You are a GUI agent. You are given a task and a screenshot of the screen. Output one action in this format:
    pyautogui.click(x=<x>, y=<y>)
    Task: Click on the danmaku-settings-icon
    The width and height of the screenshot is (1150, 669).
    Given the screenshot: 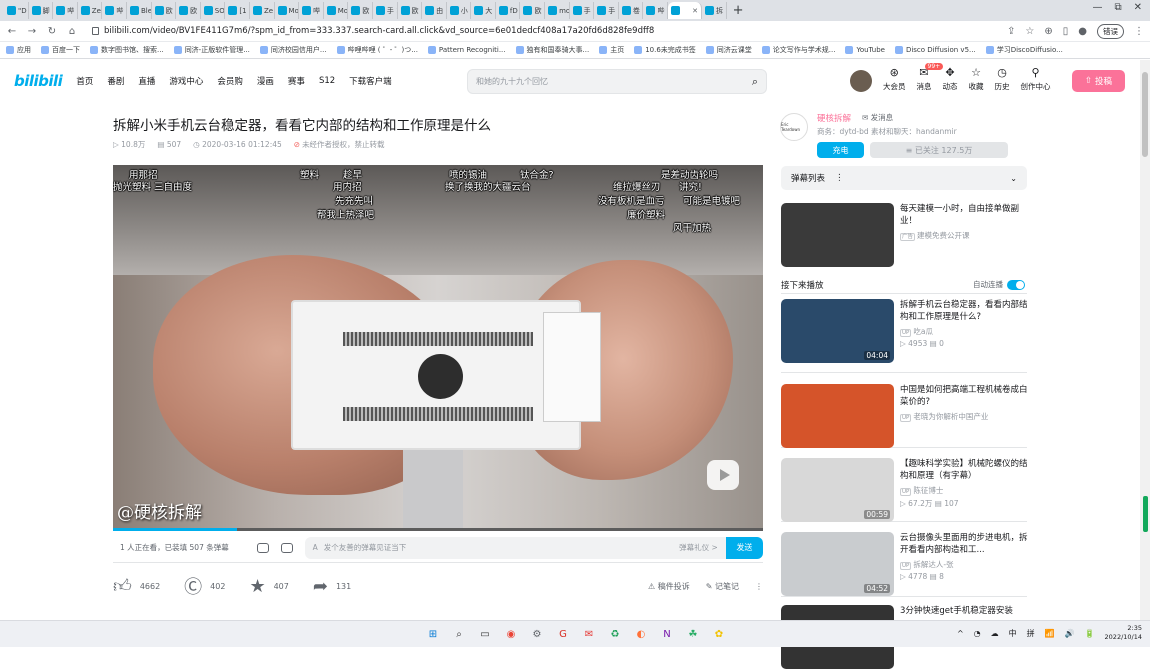 What is the action you would take?
    pyautogui.click(x=286, y=547)
    